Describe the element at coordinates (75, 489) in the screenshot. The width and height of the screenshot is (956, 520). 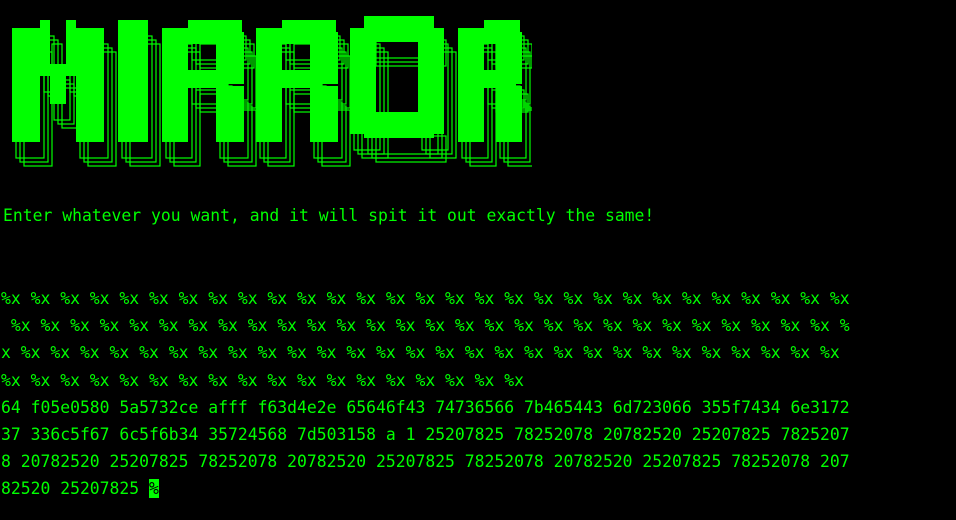
I see `output-line-text: 82520 25207825` at that location.